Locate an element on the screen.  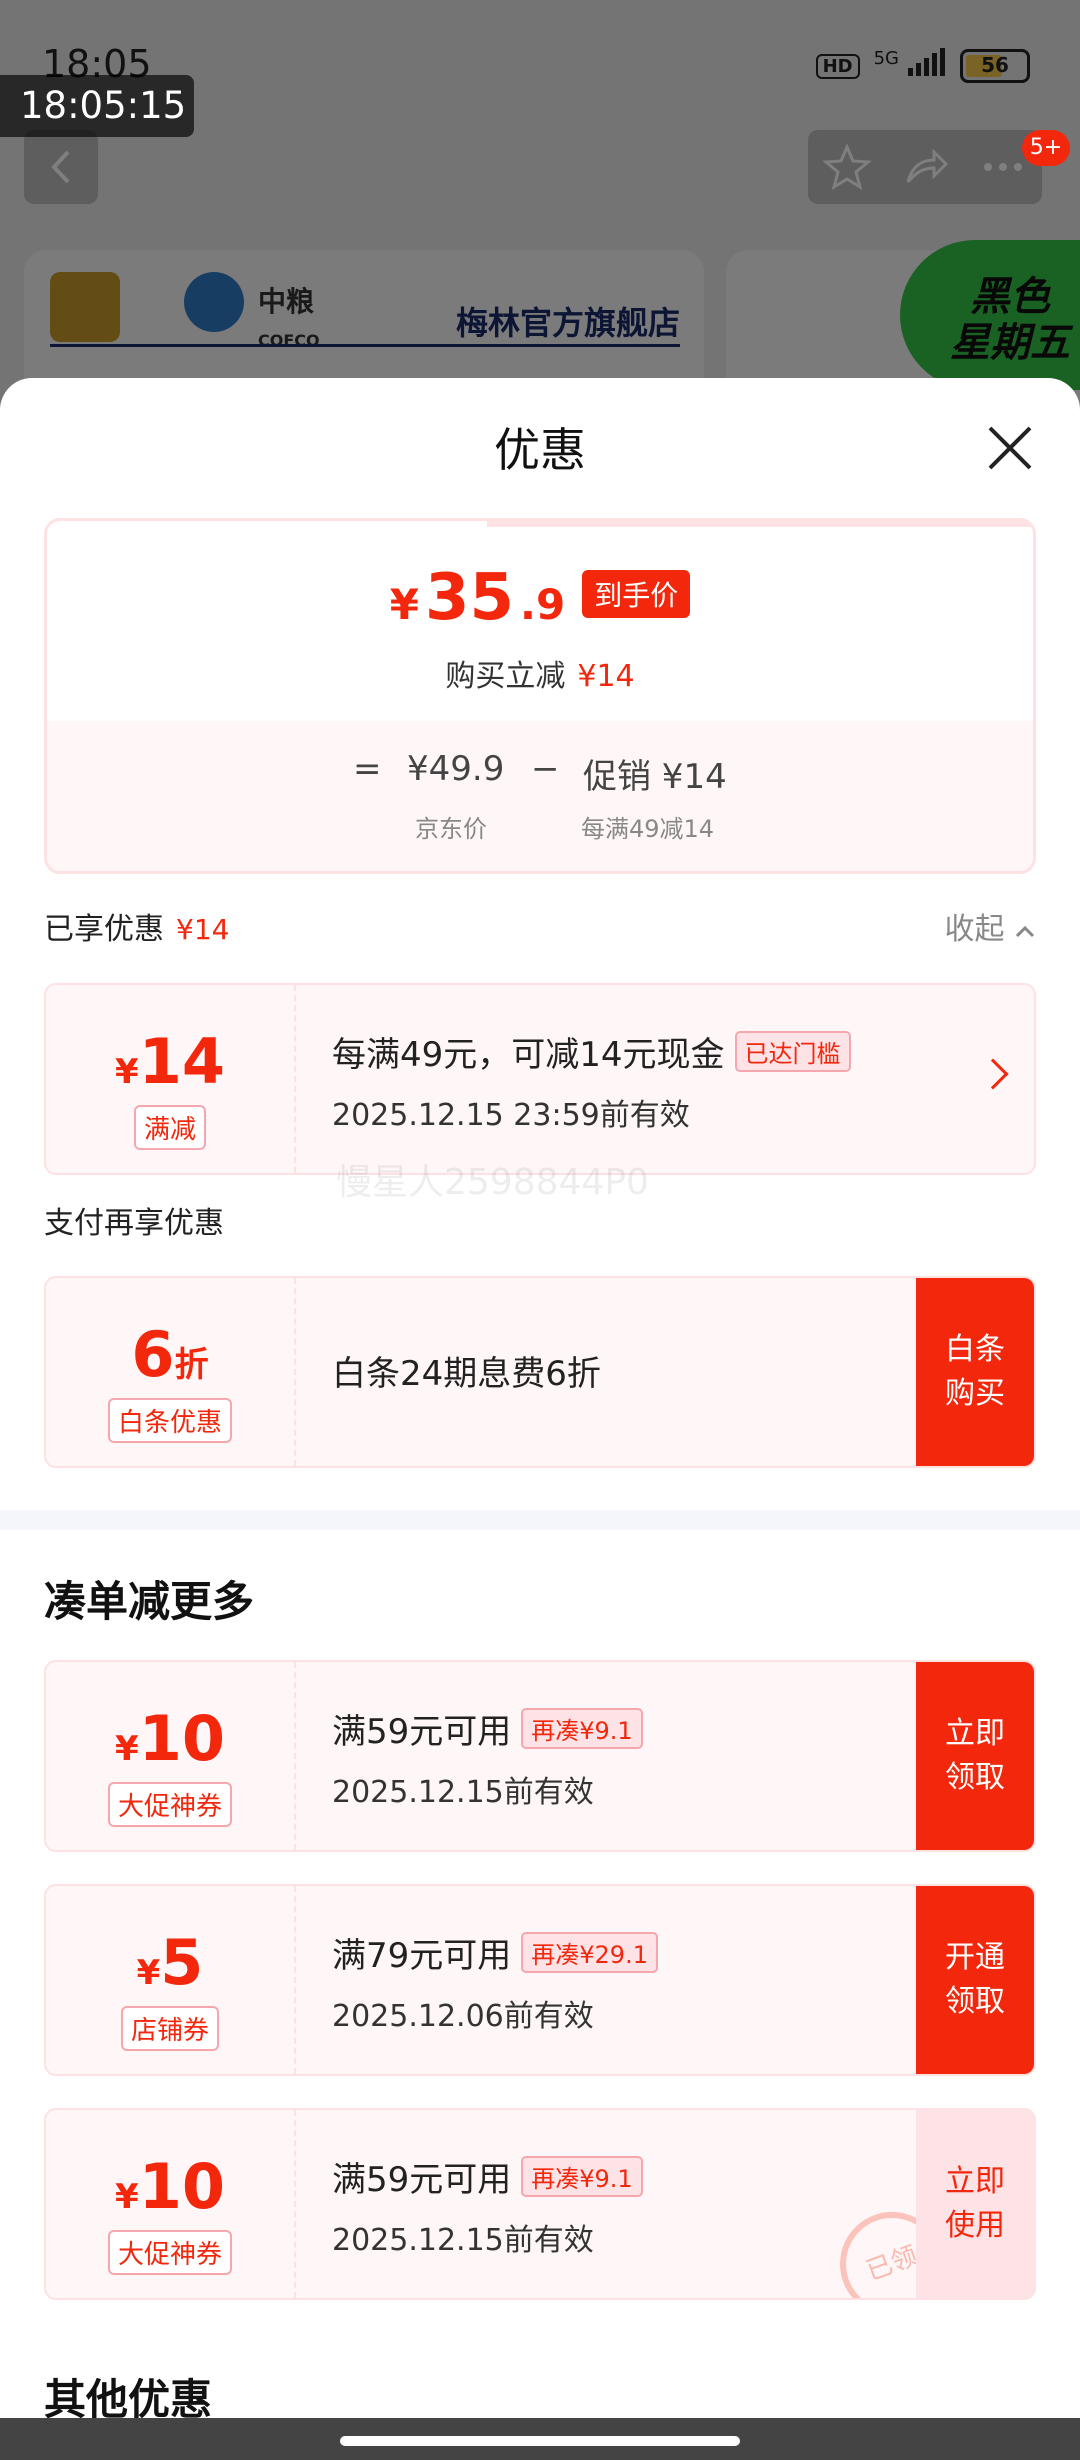
chevron-up-icon is located at coordinates (1025, 931).